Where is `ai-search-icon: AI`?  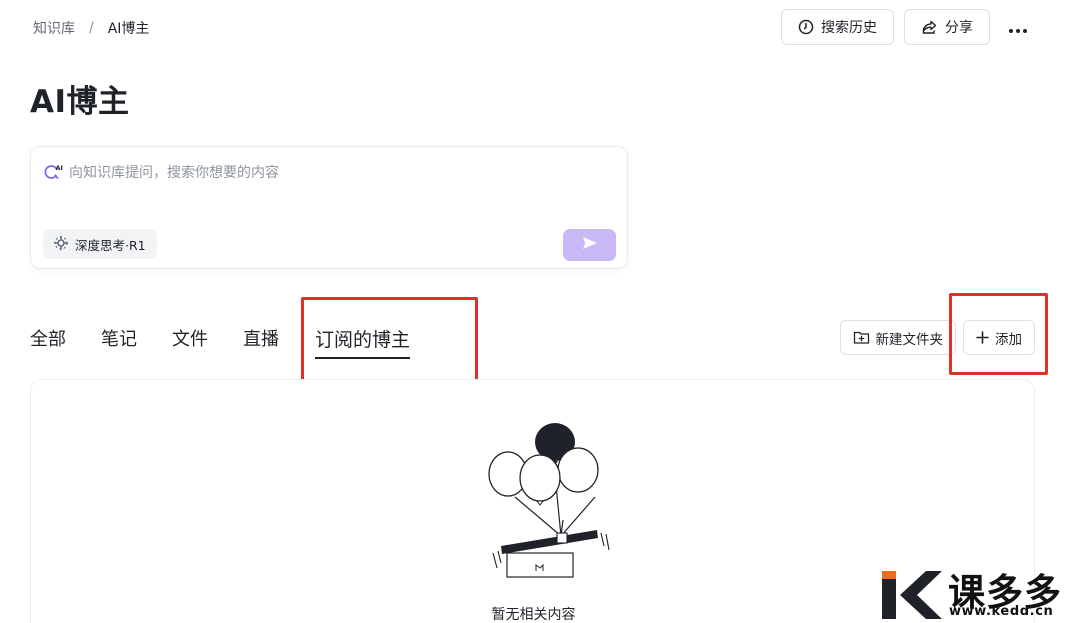
ai-search-icon: AI is located at coordinates (54, 174).